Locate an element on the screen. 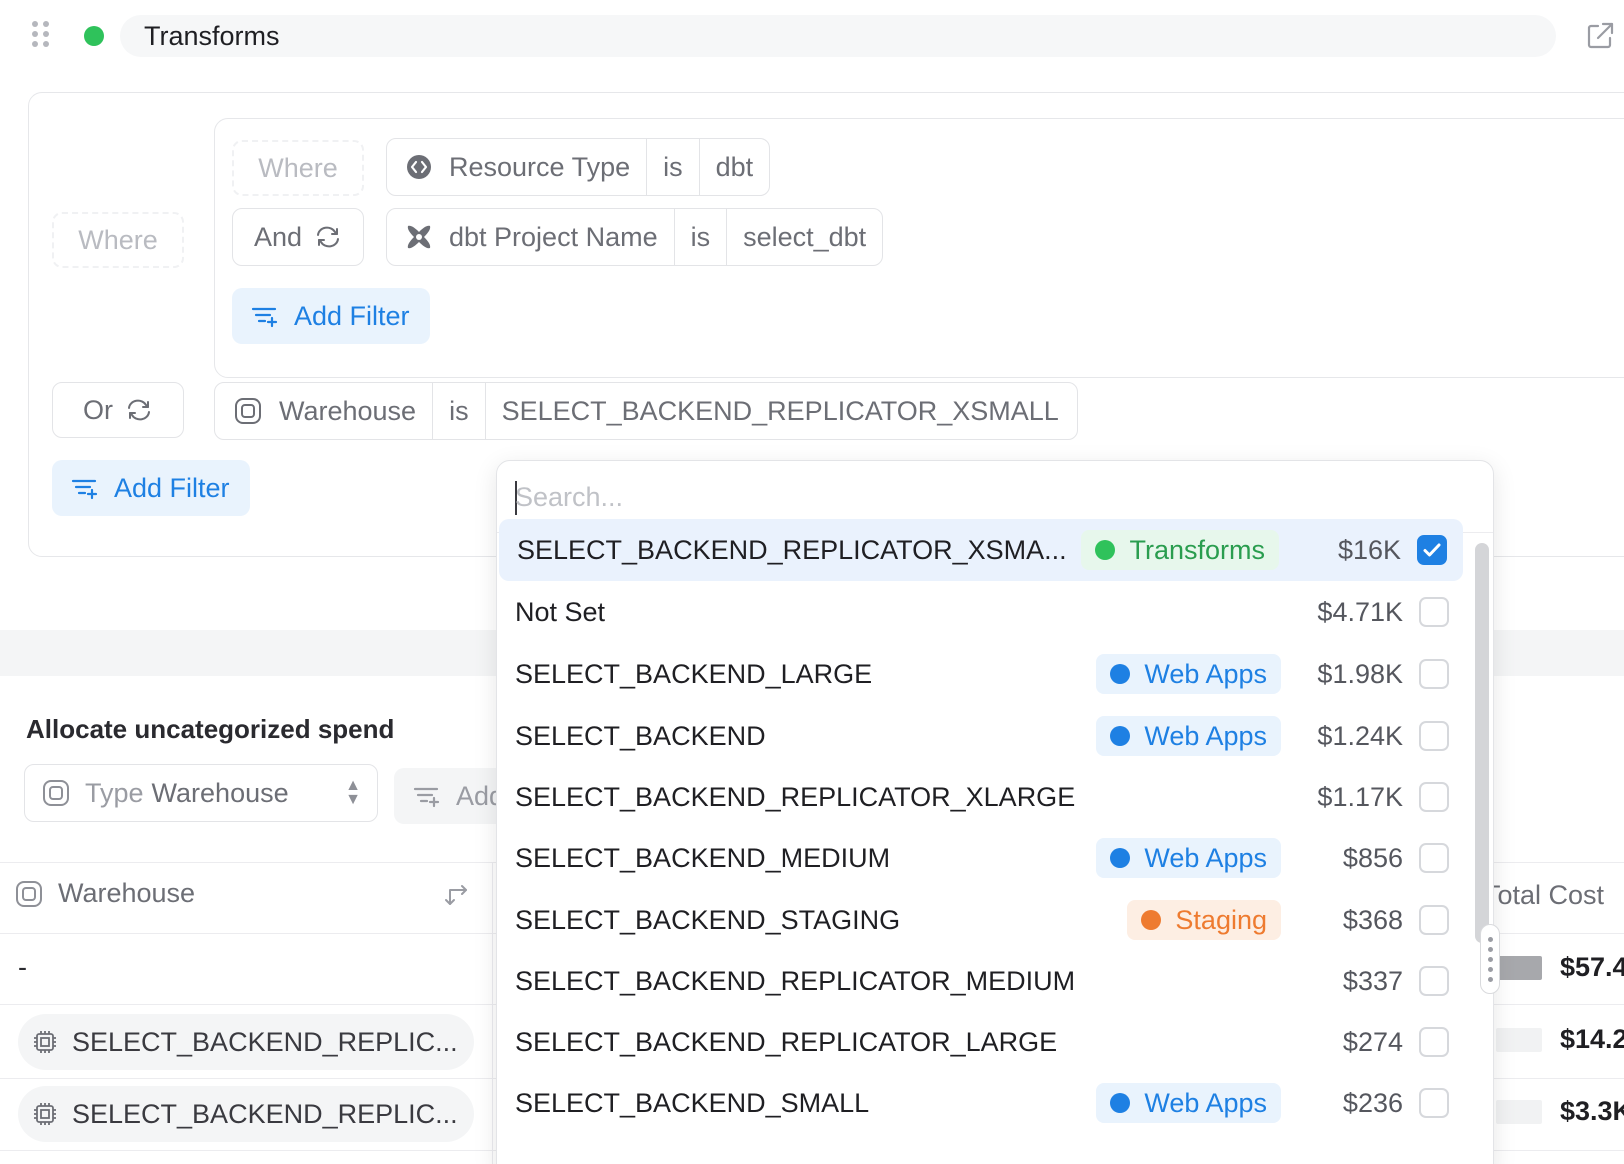  dropdown-option: Not Set $4.71K is located at coordinates (981, 612).